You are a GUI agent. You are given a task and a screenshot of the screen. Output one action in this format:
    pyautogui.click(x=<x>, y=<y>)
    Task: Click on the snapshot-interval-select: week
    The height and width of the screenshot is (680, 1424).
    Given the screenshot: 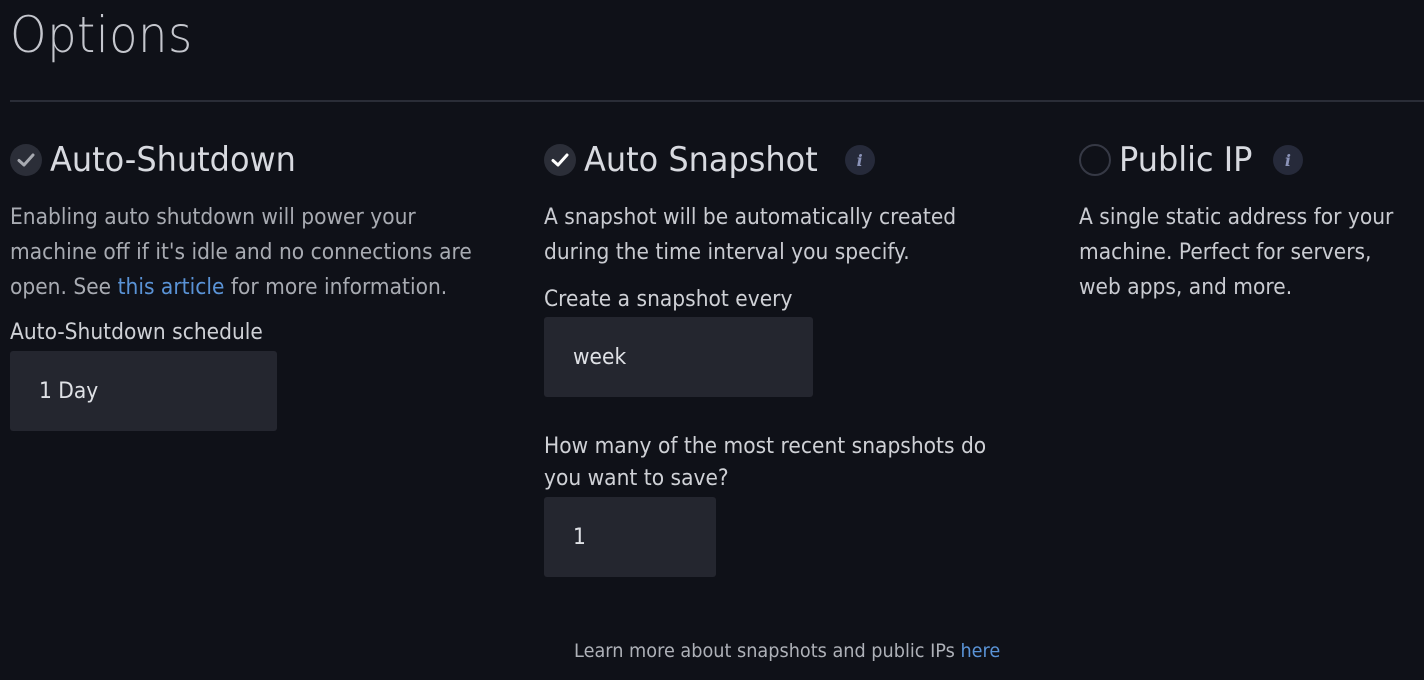 What is the action you would take?
    pyautogui.click(x=678, y=357)
    